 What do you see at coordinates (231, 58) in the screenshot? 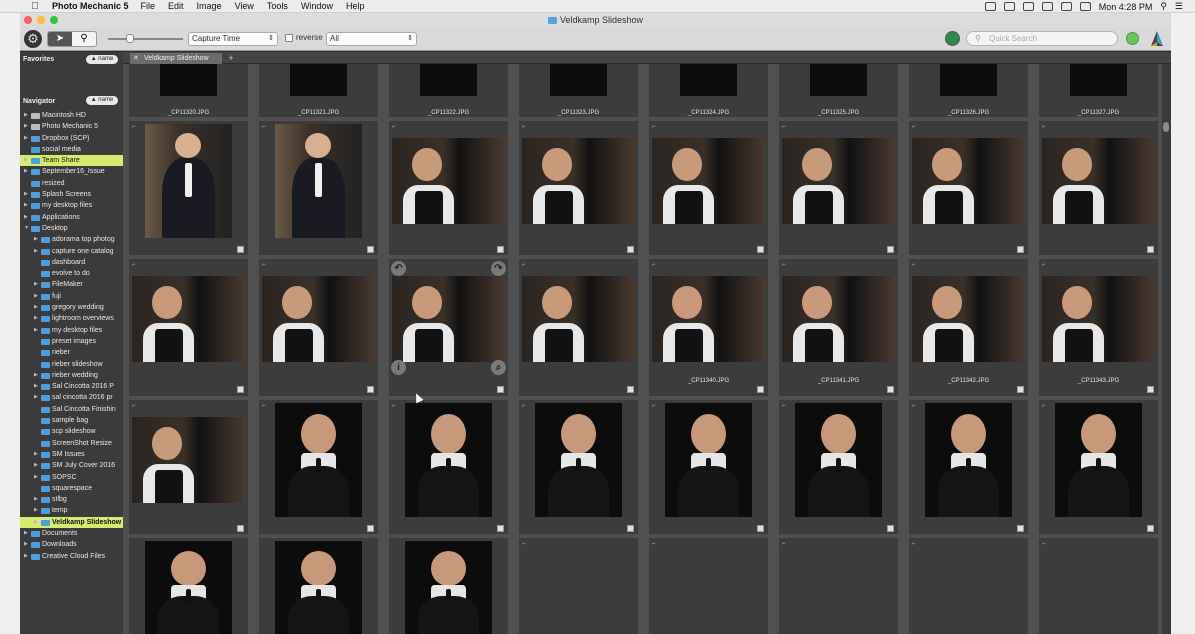
I see `add-tab-button: +` at bounding box center [231, 58].